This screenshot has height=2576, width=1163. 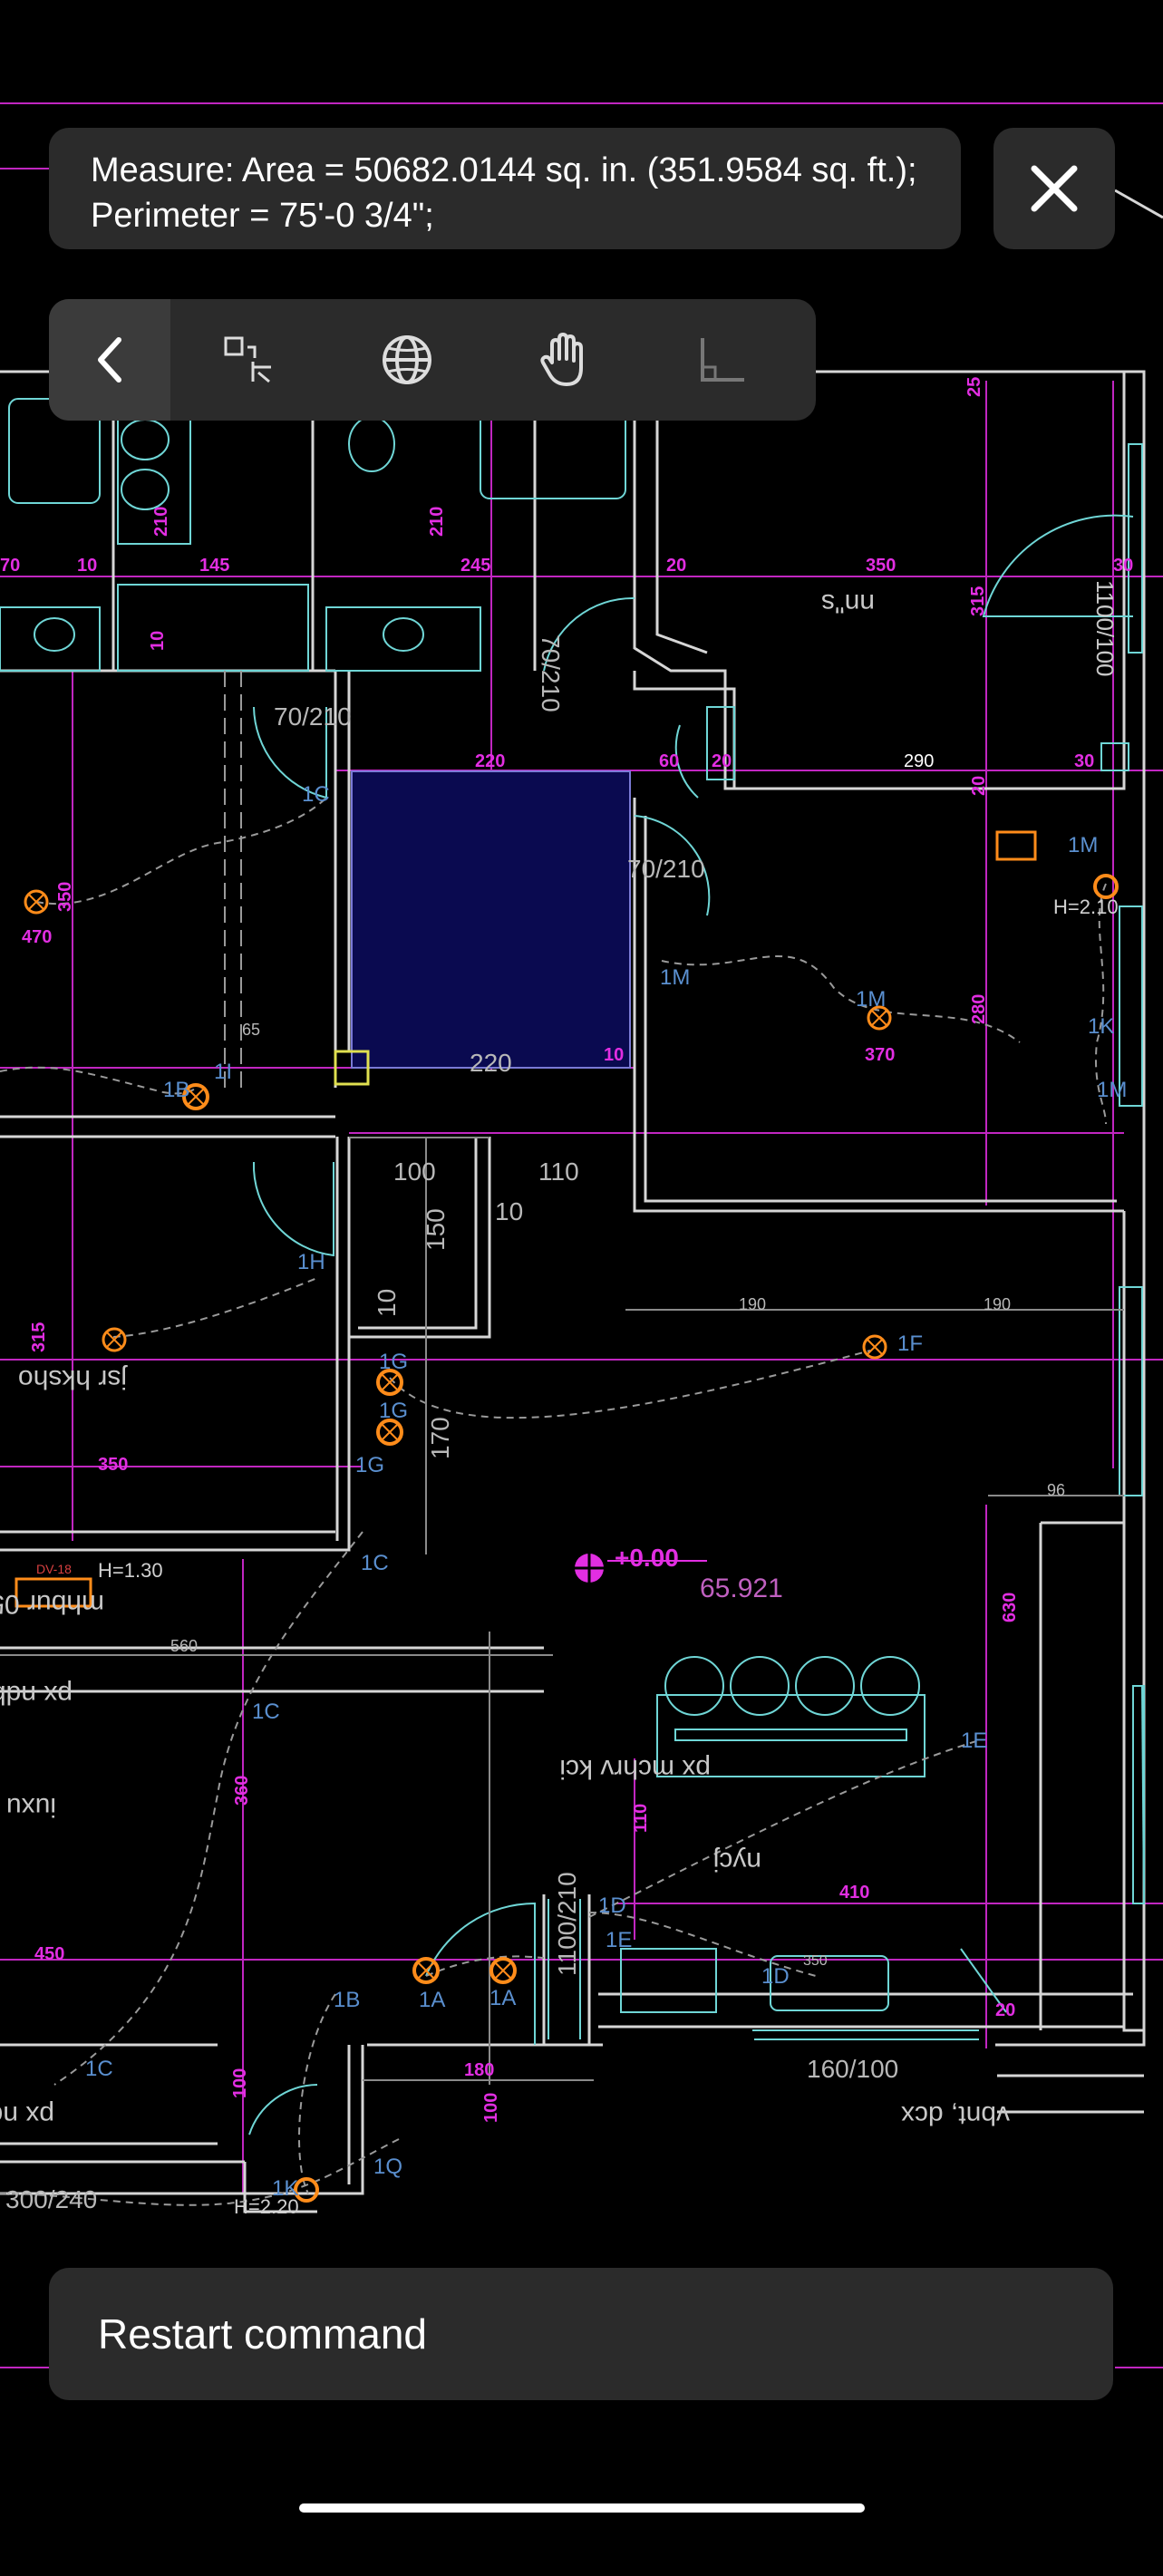 What do you see at coordinates (919, 761) in the screenshot?
I see `dimension-text: 290` at bounding box center [919, 761].